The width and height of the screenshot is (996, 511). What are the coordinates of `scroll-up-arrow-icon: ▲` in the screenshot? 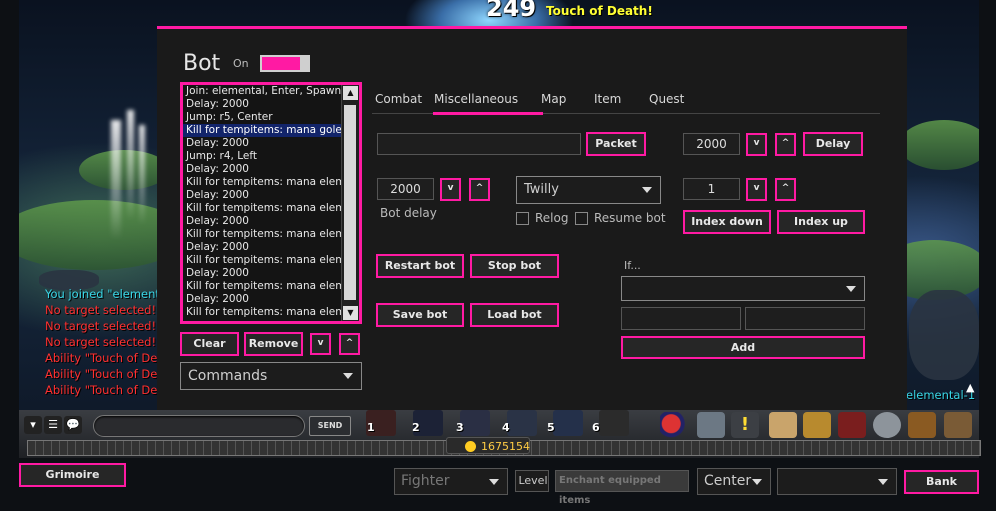 It's located at (350, 93).